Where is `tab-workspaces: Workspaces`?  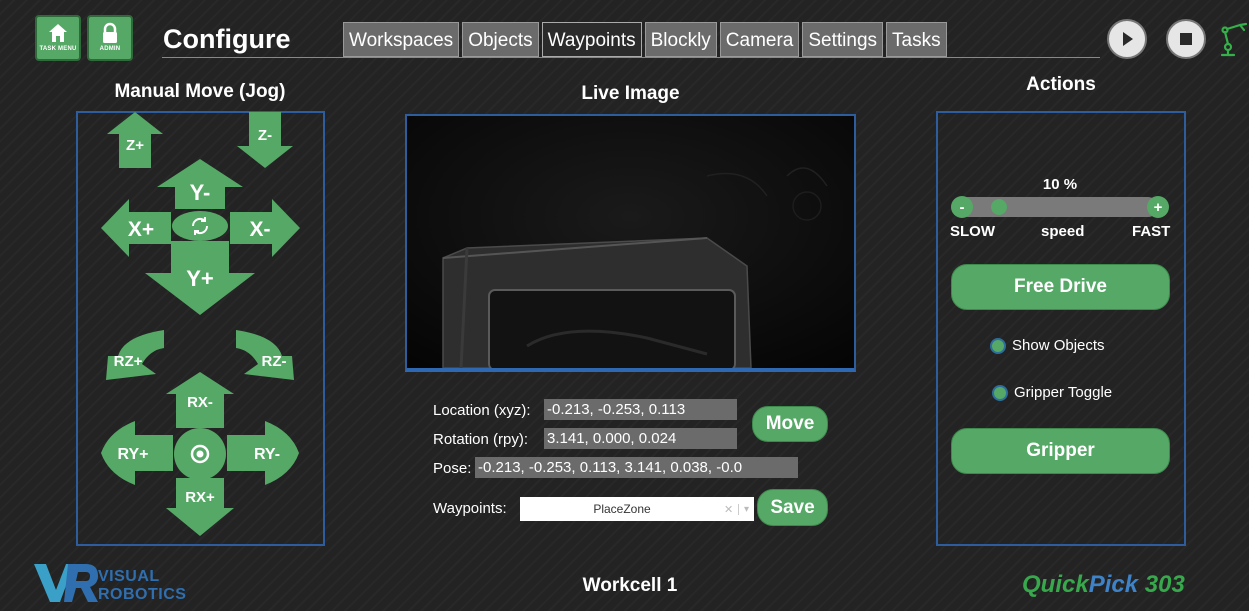 tab-workspaces: Workspaces is located at coordinates (401, 39).